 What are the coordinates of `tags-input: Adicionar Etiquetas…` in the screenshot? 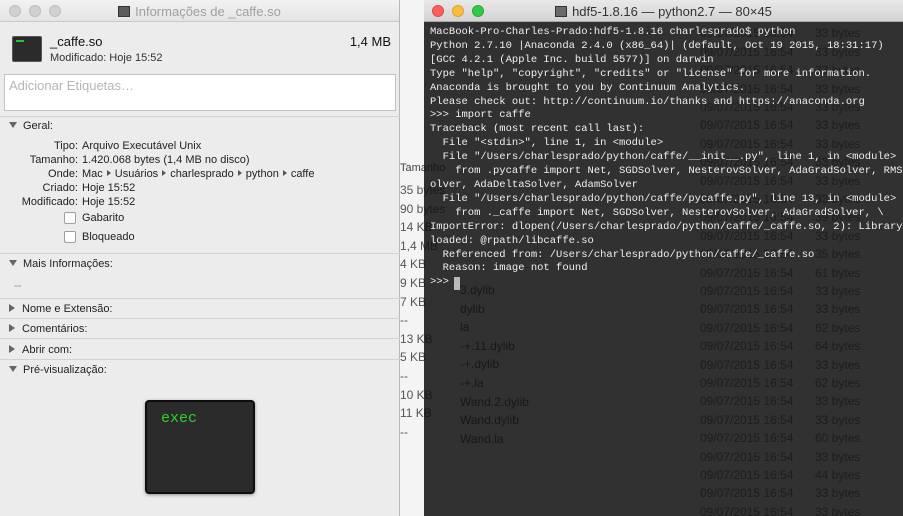 It's located at (200, 92).